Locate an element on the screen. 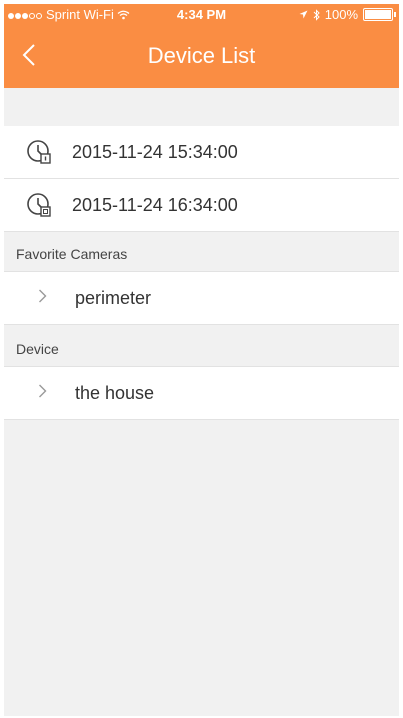 This screenshot has width=403, height=718. back-button is located at coordinates (29, 55).